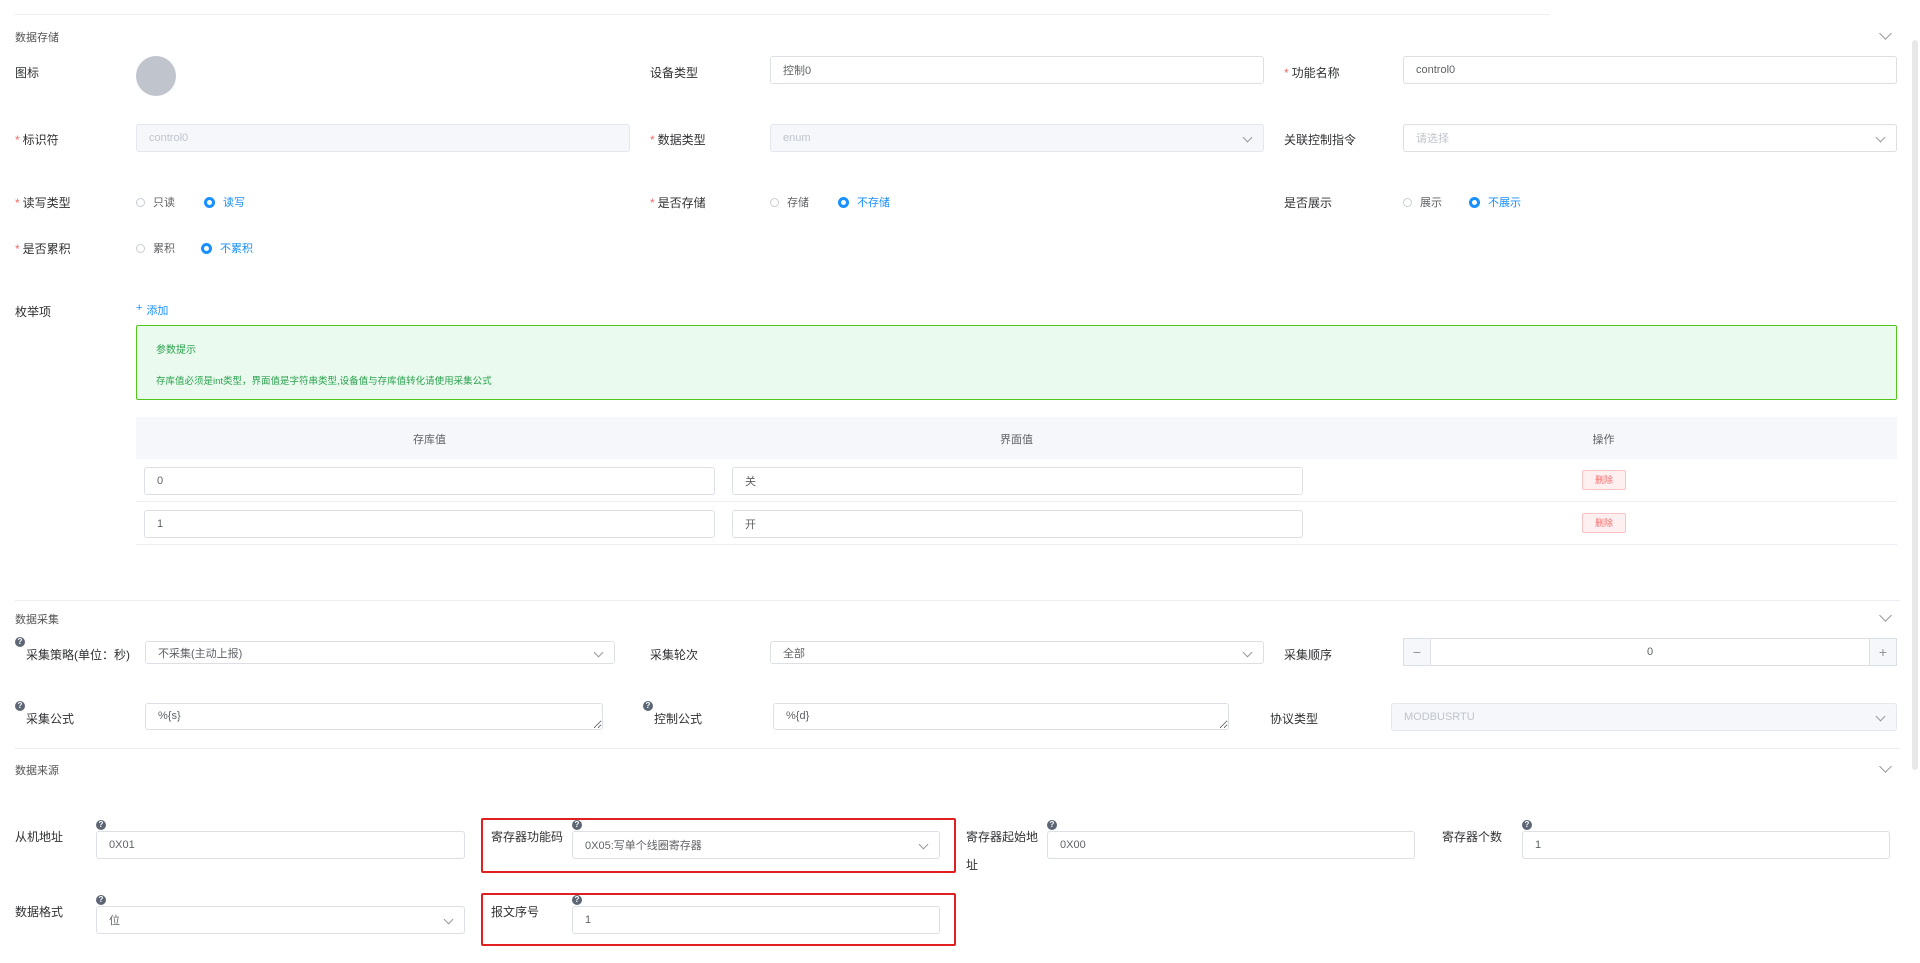 This screenshot has width=1920, height=963. Describe the element at coordinates (160, 481) in the screenshot. I see `enum-store-value: 0` at that location.